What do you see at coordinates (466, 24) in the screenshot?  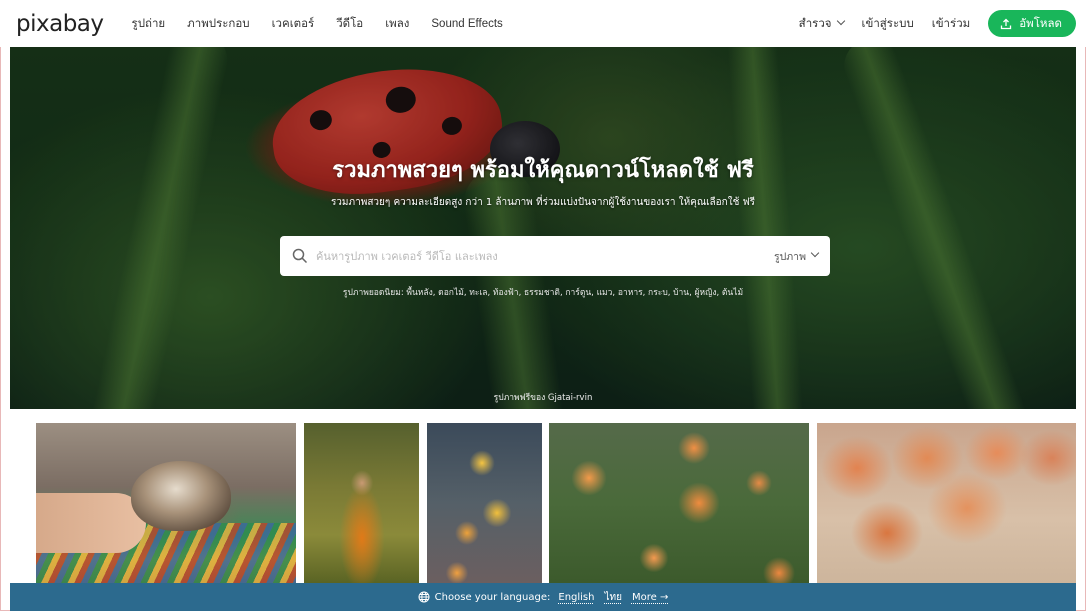 I see `nav-sound-effects: Sound Effects` at bounding box center [466, 24].